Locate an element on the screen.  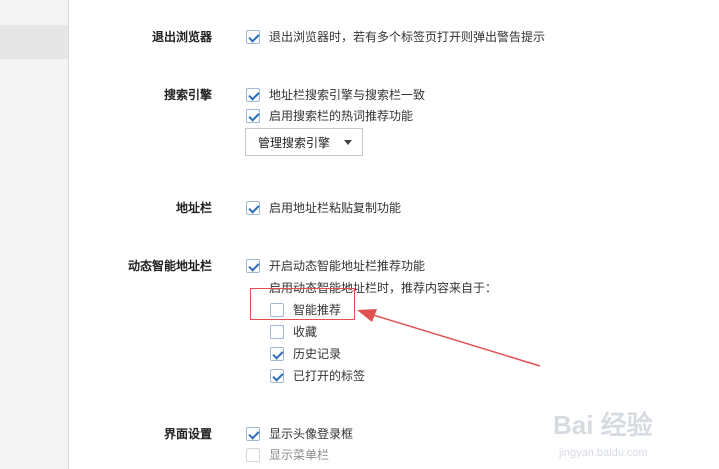
section-title-exit-browser: 退出浏览器 is located at coordinates (181, 37).